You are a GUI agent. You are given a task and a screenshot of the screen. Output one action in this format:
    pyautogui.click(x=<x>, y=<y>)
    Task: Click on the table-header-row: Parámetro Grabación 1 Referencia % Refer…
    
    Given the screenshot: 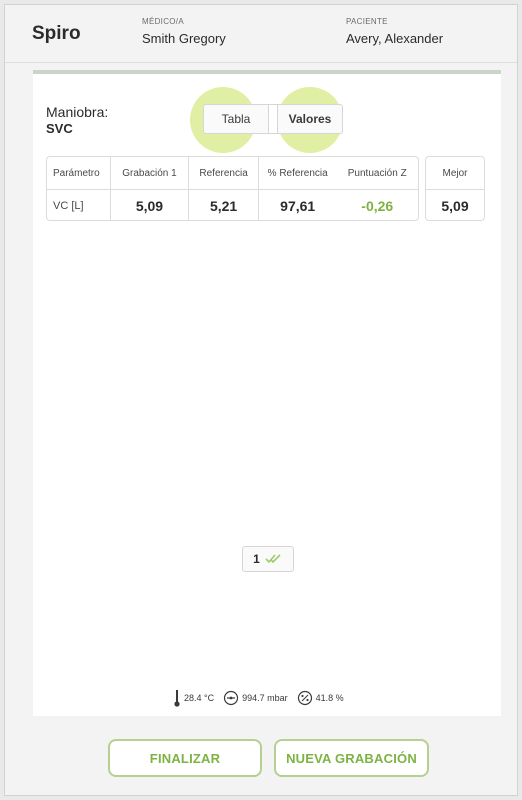 What is the action you would take?
    pyautogui.click(x=232, y=173)
    